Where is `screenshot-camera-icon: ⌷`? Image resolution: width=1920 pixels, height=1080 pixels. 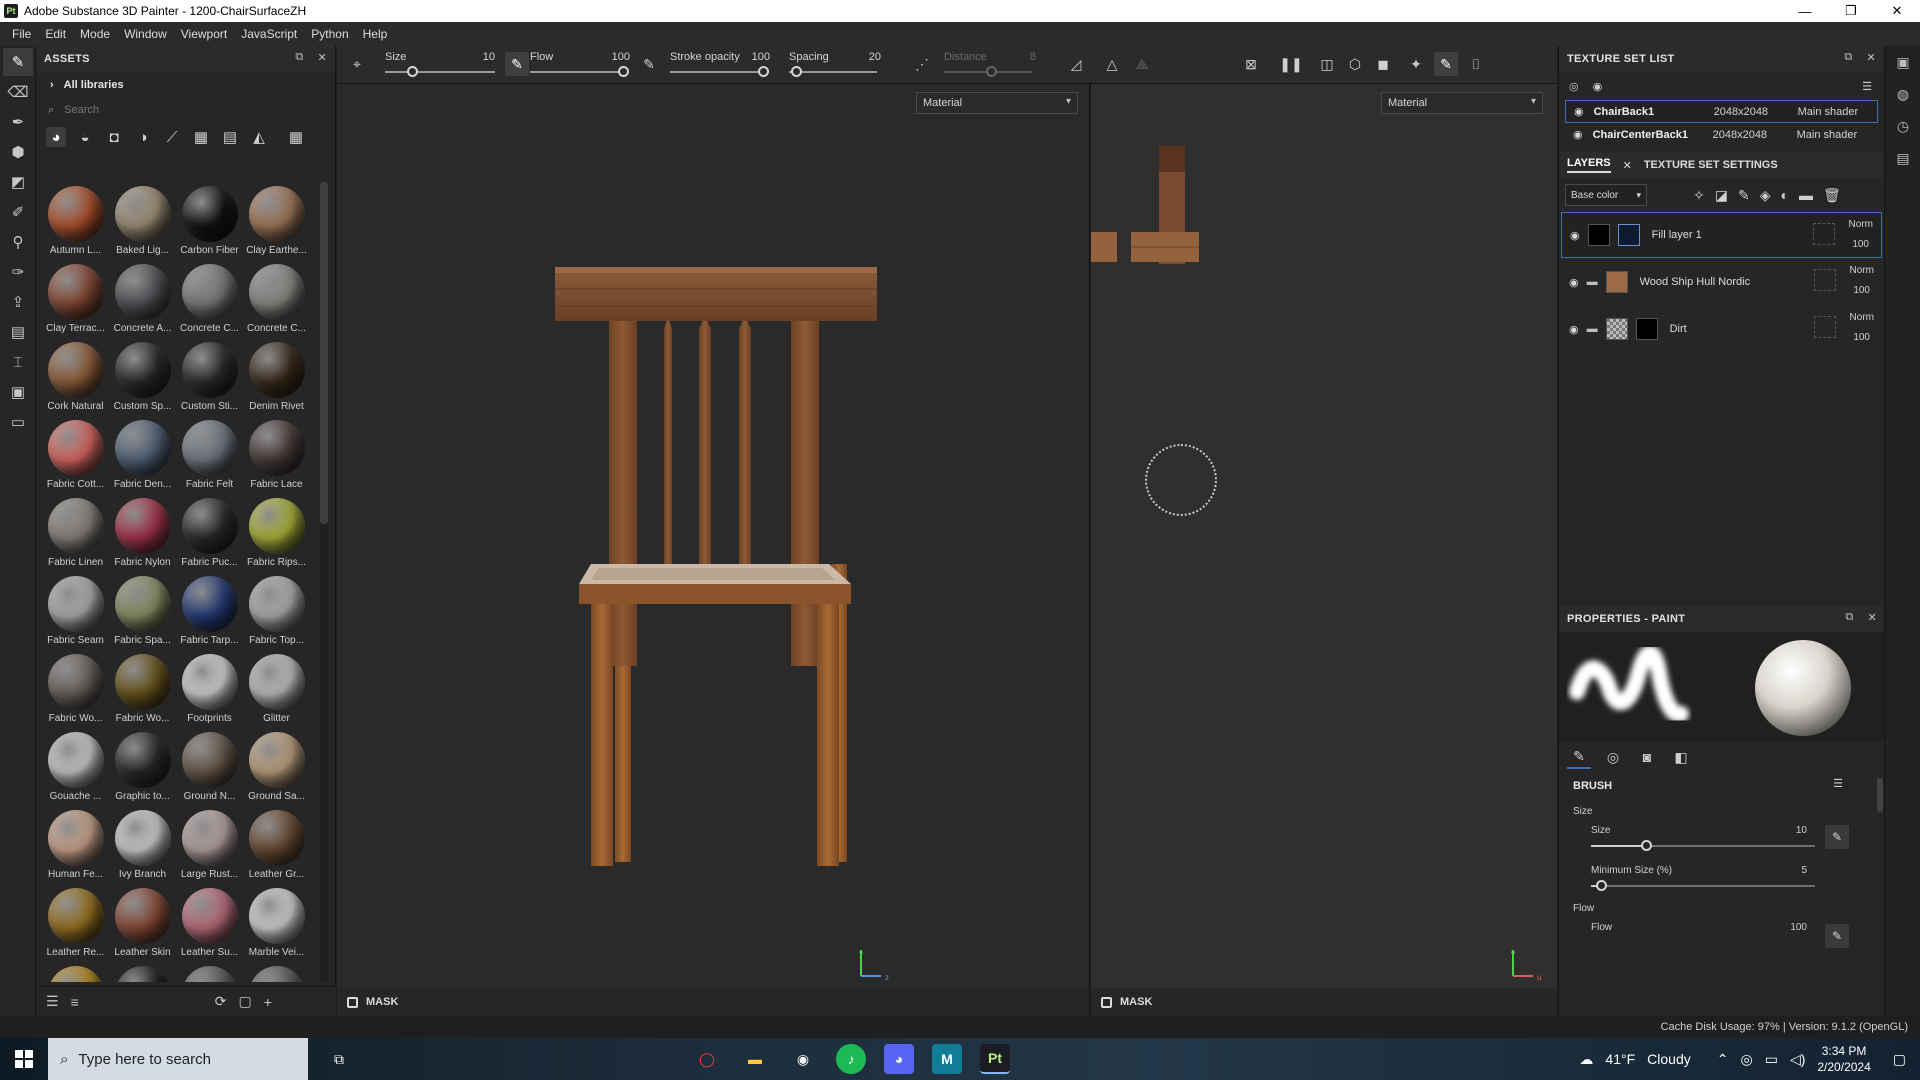 screenshot-camera-icon: ⌷ is located at coordinates (1476, 64).